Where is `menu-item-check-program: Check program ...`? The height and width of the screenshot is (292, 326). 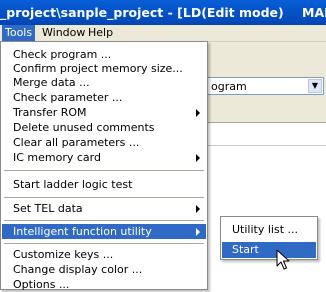
menu-item-check-program: Check program ... is located at coordinates (104, 54).